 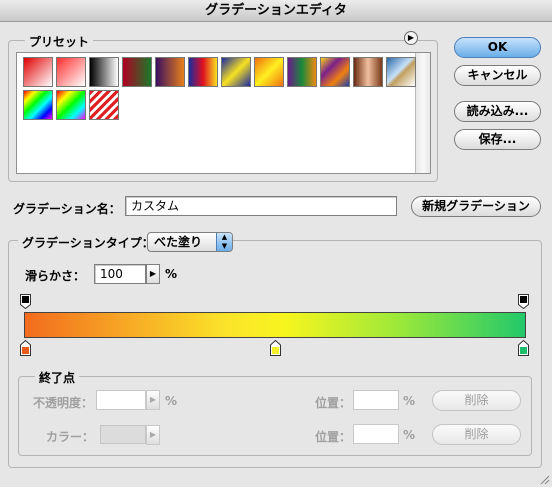 What do you see at coordinates (38, 105) in the screenshot?
I see `preset-swatch-spectrum` at bounding box center [38, 105].